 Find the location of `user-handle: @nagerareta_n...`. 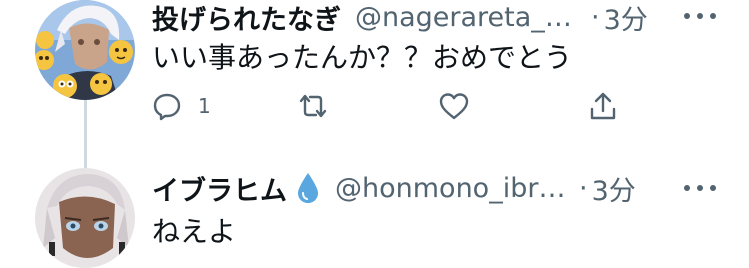

user-handle: @nagerareta_n... is located at coordinates (471, 17).